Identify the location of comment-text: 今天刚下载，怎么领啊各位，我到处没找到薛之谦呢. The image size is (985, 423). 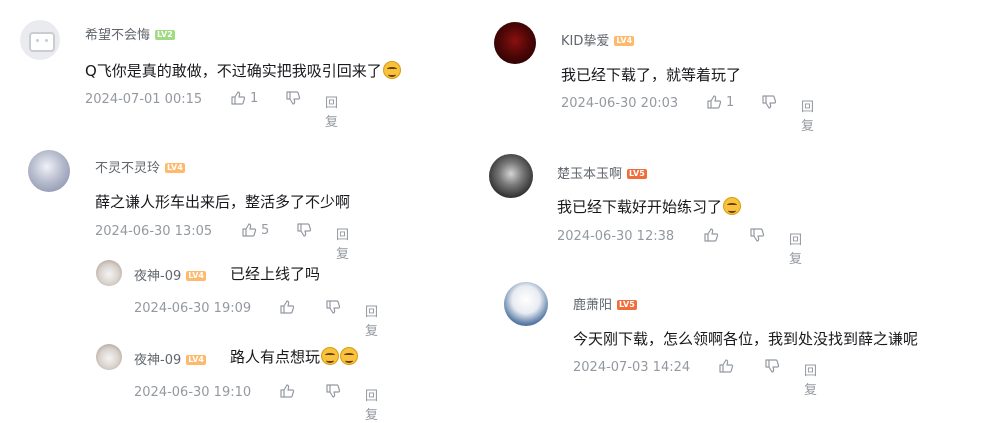
(746, 339).